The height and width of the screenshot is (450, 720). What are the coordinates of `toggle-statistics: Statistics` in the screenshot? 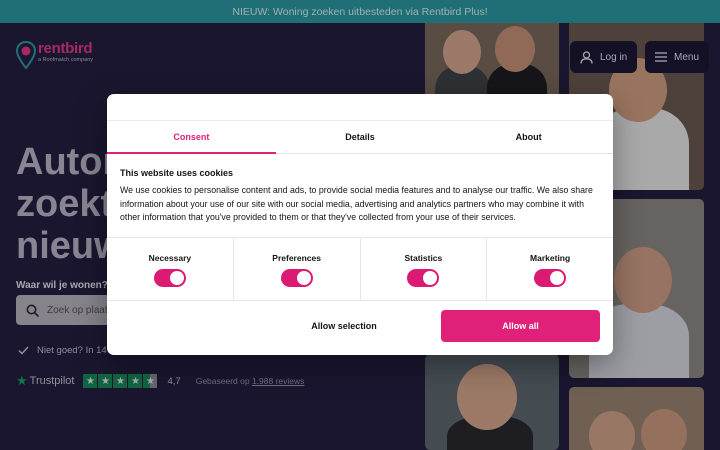 It's located at (424, 269).